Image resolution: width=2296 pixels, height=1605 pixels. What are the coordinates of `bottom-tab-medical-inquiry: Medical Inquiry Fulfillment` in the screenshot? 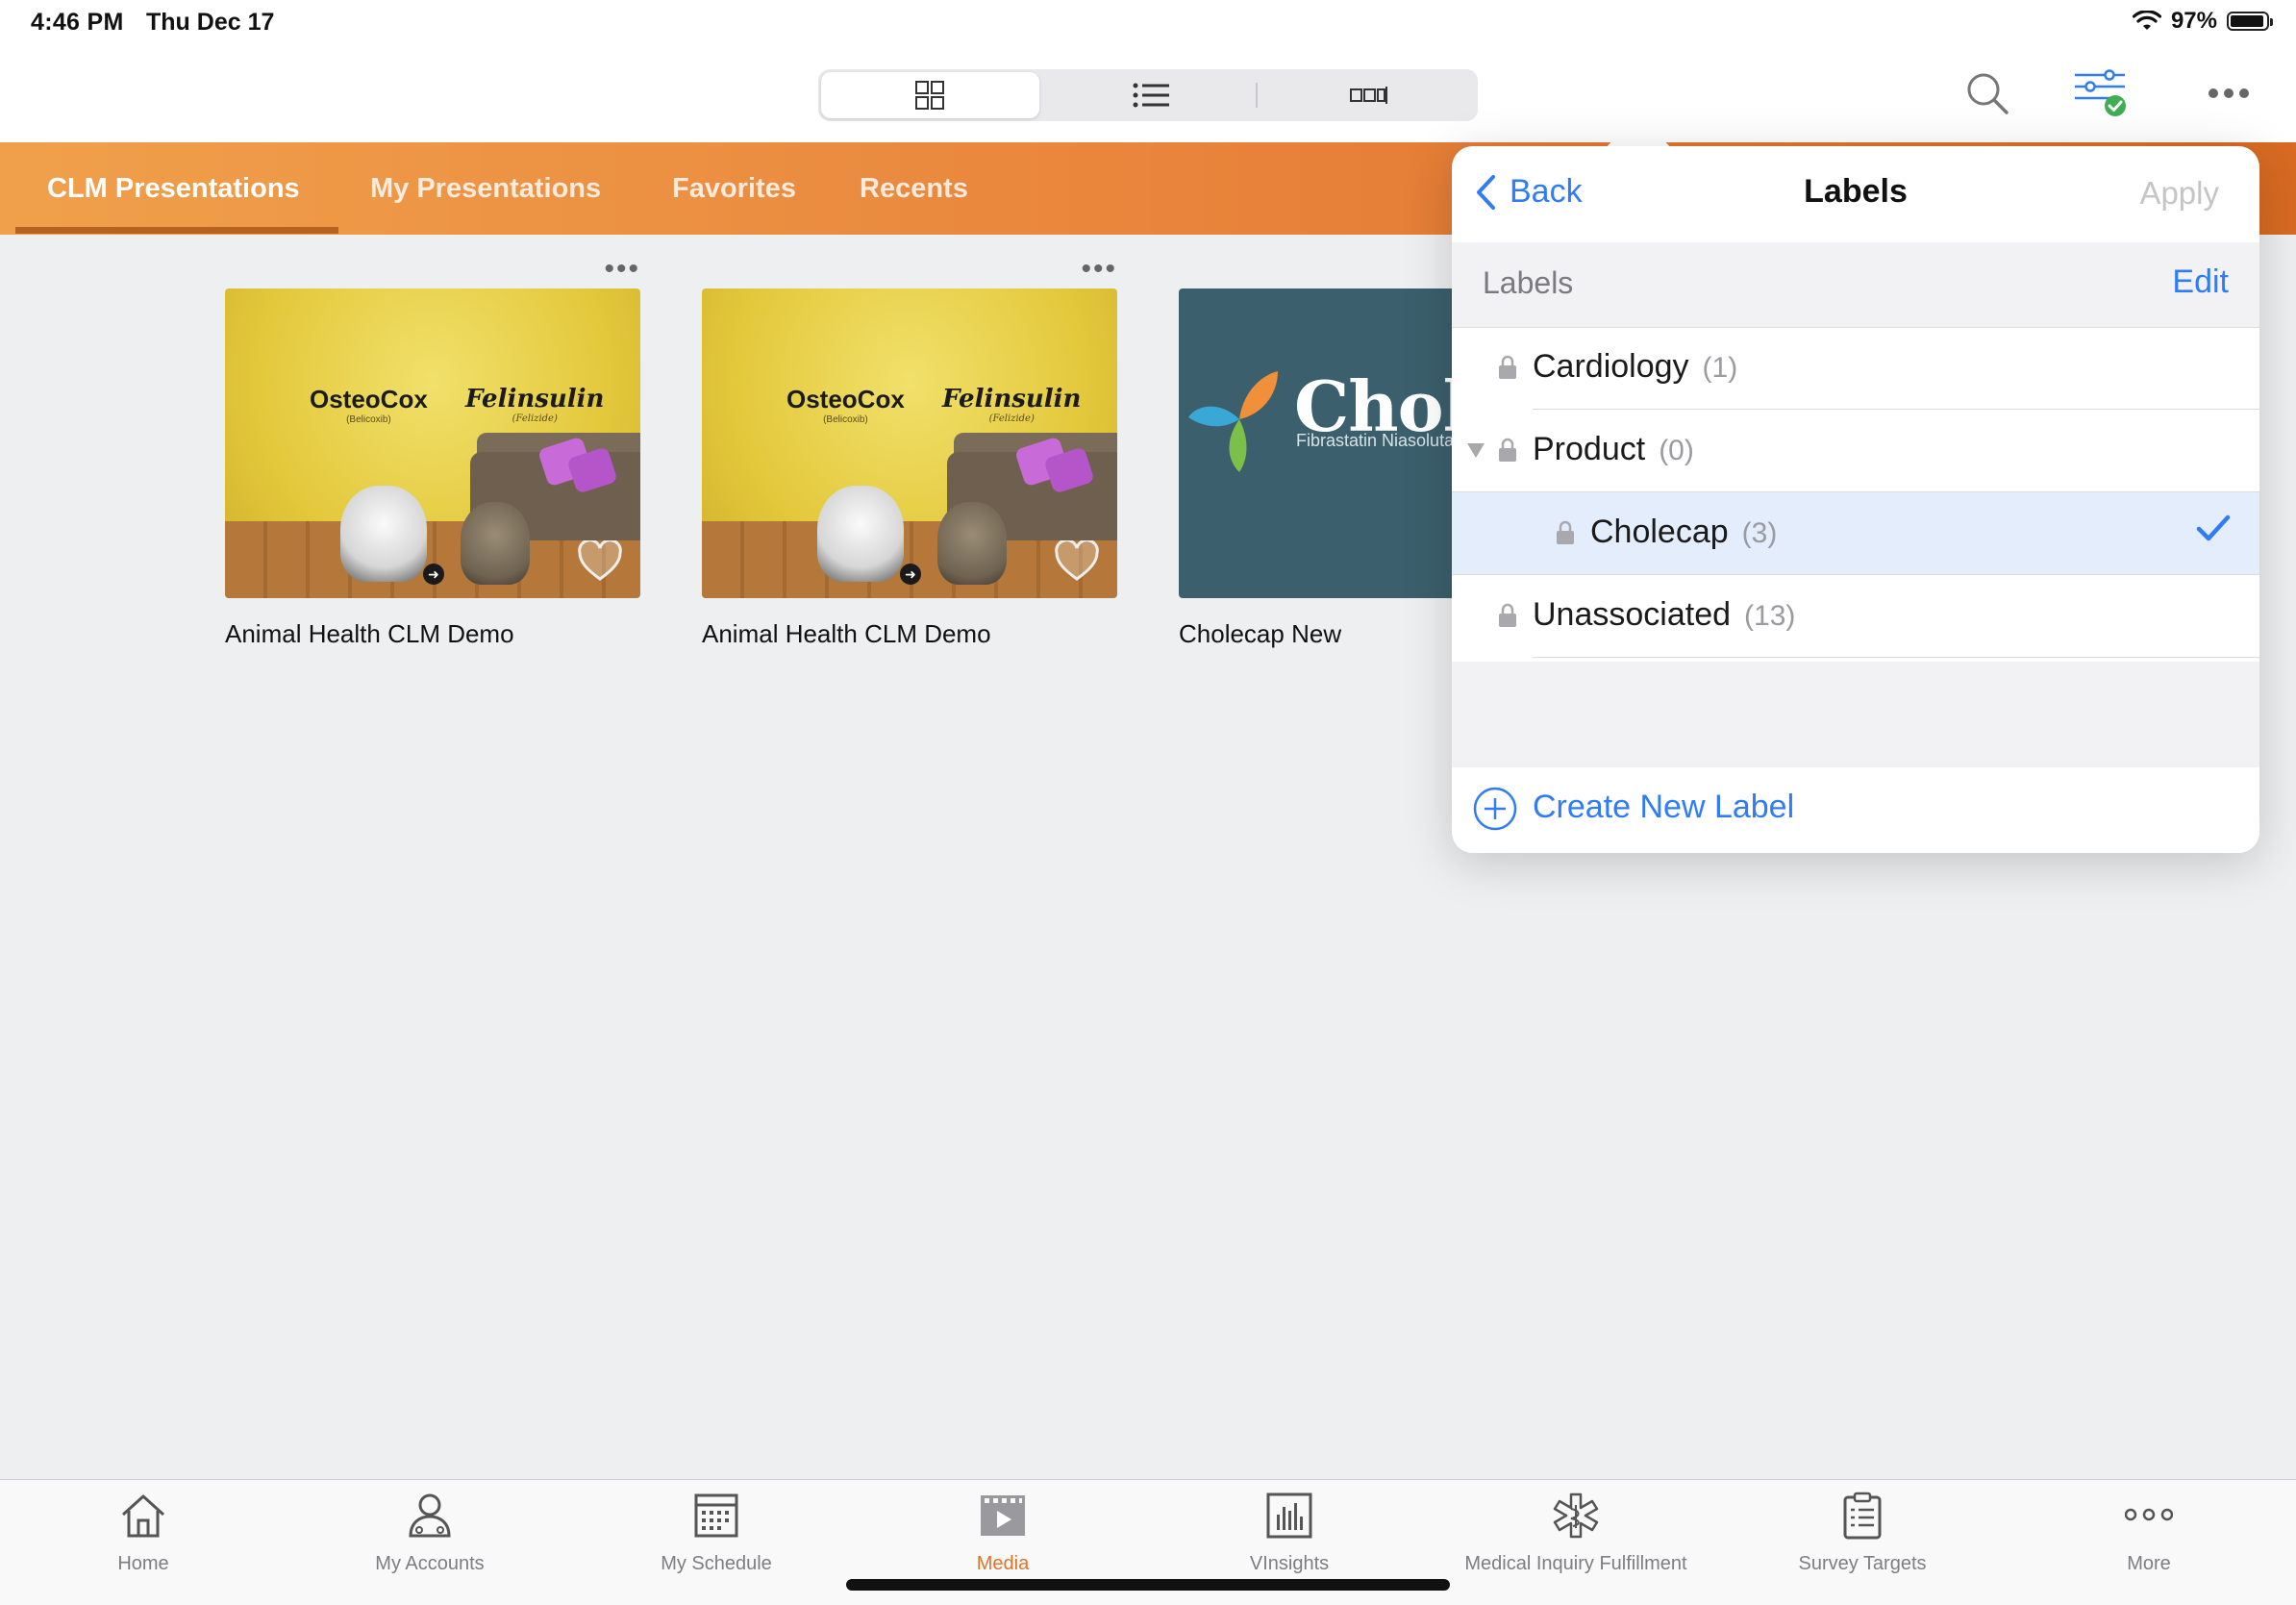 It's located at (1576, 1542).